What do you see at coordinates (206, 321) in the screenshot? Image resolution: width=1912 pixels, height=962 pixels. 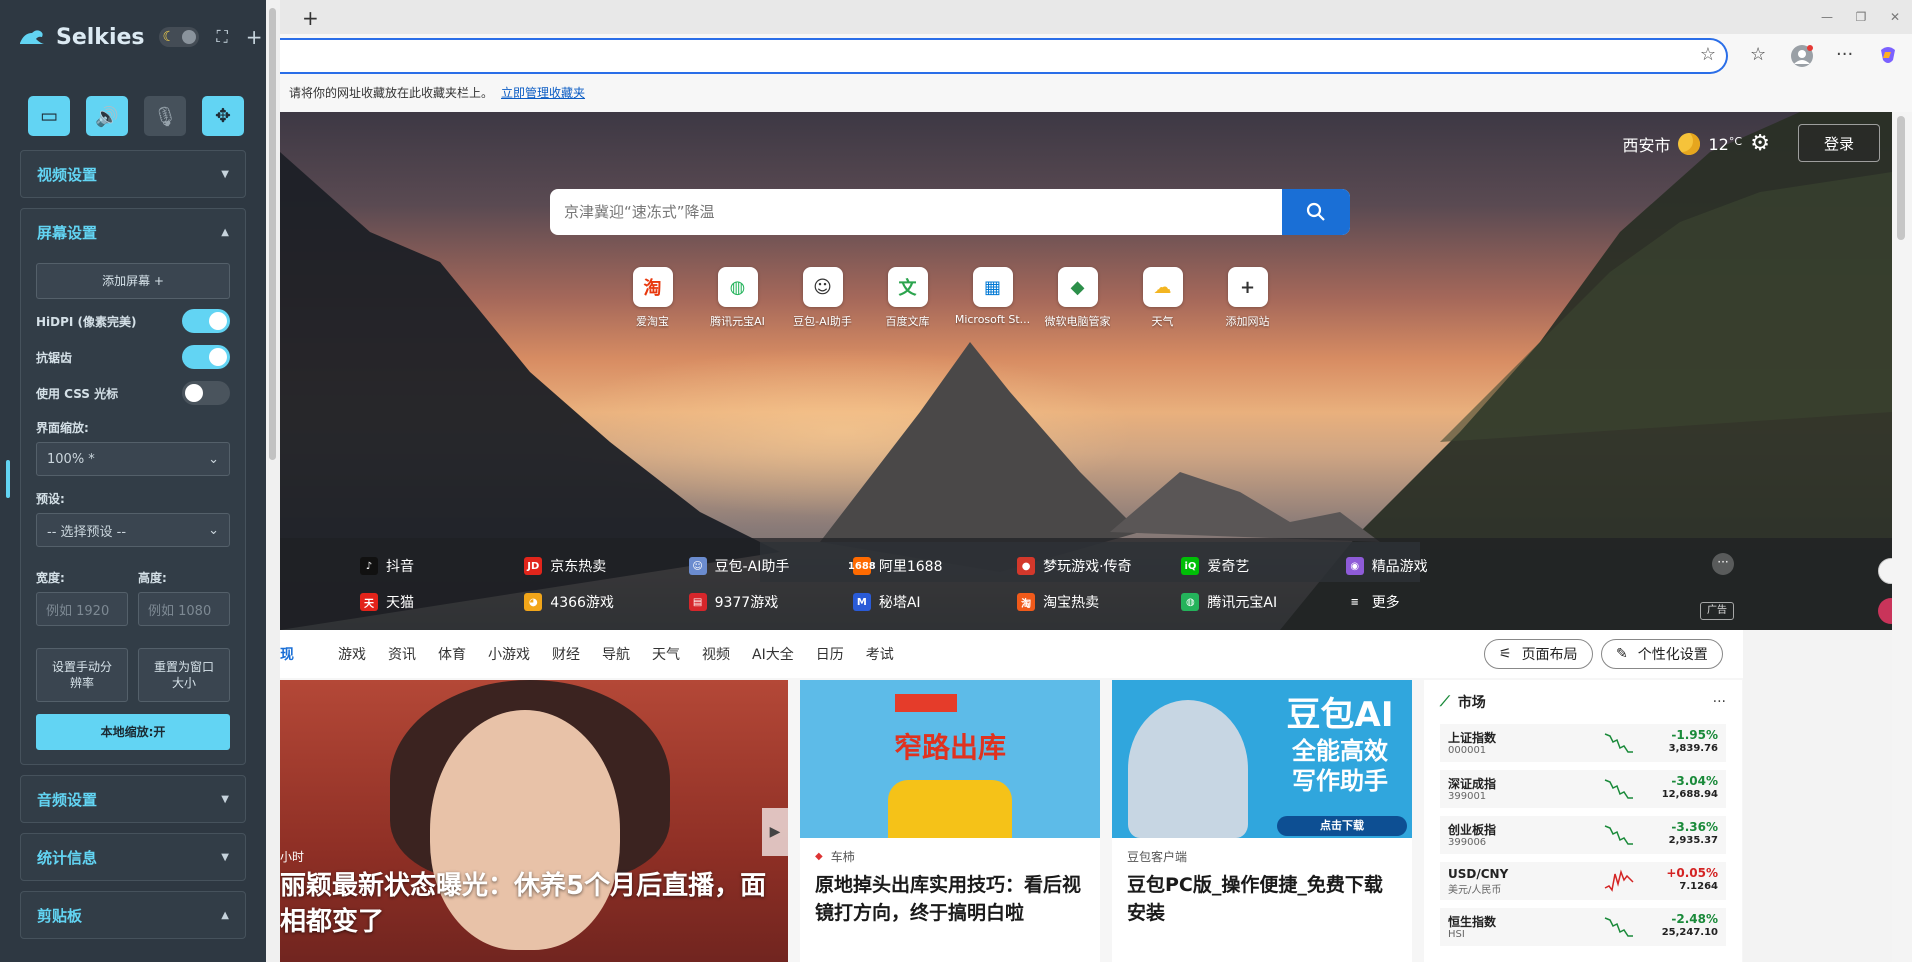 I see `hidpi-switch` at bounding box center [206, 321].